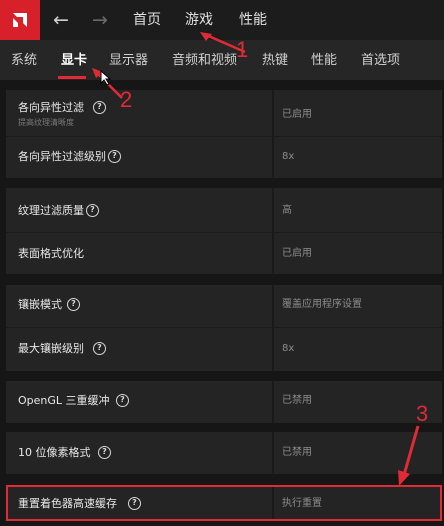  Describe the element at coordinates (62, 156) in the screenshot. I see `setting-label: 各向异性过滤级别` at that location.